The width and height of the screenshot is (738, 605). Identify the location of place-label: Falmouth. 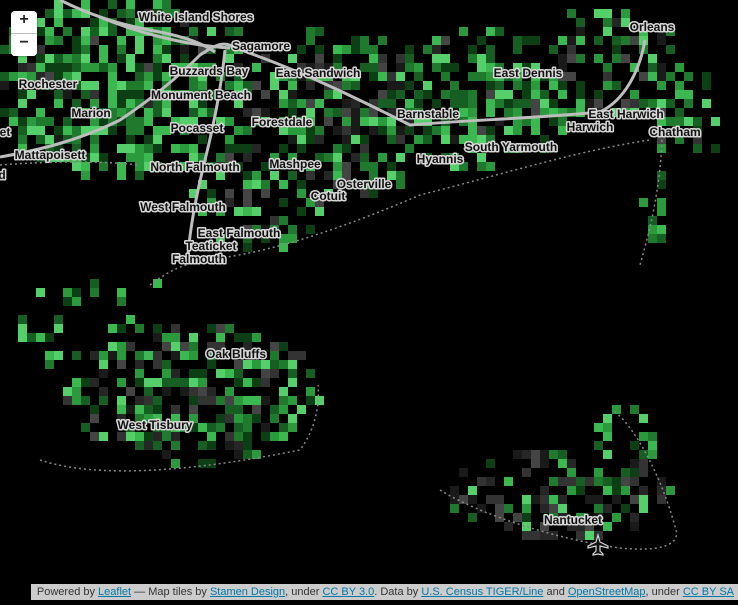
(199, 259).